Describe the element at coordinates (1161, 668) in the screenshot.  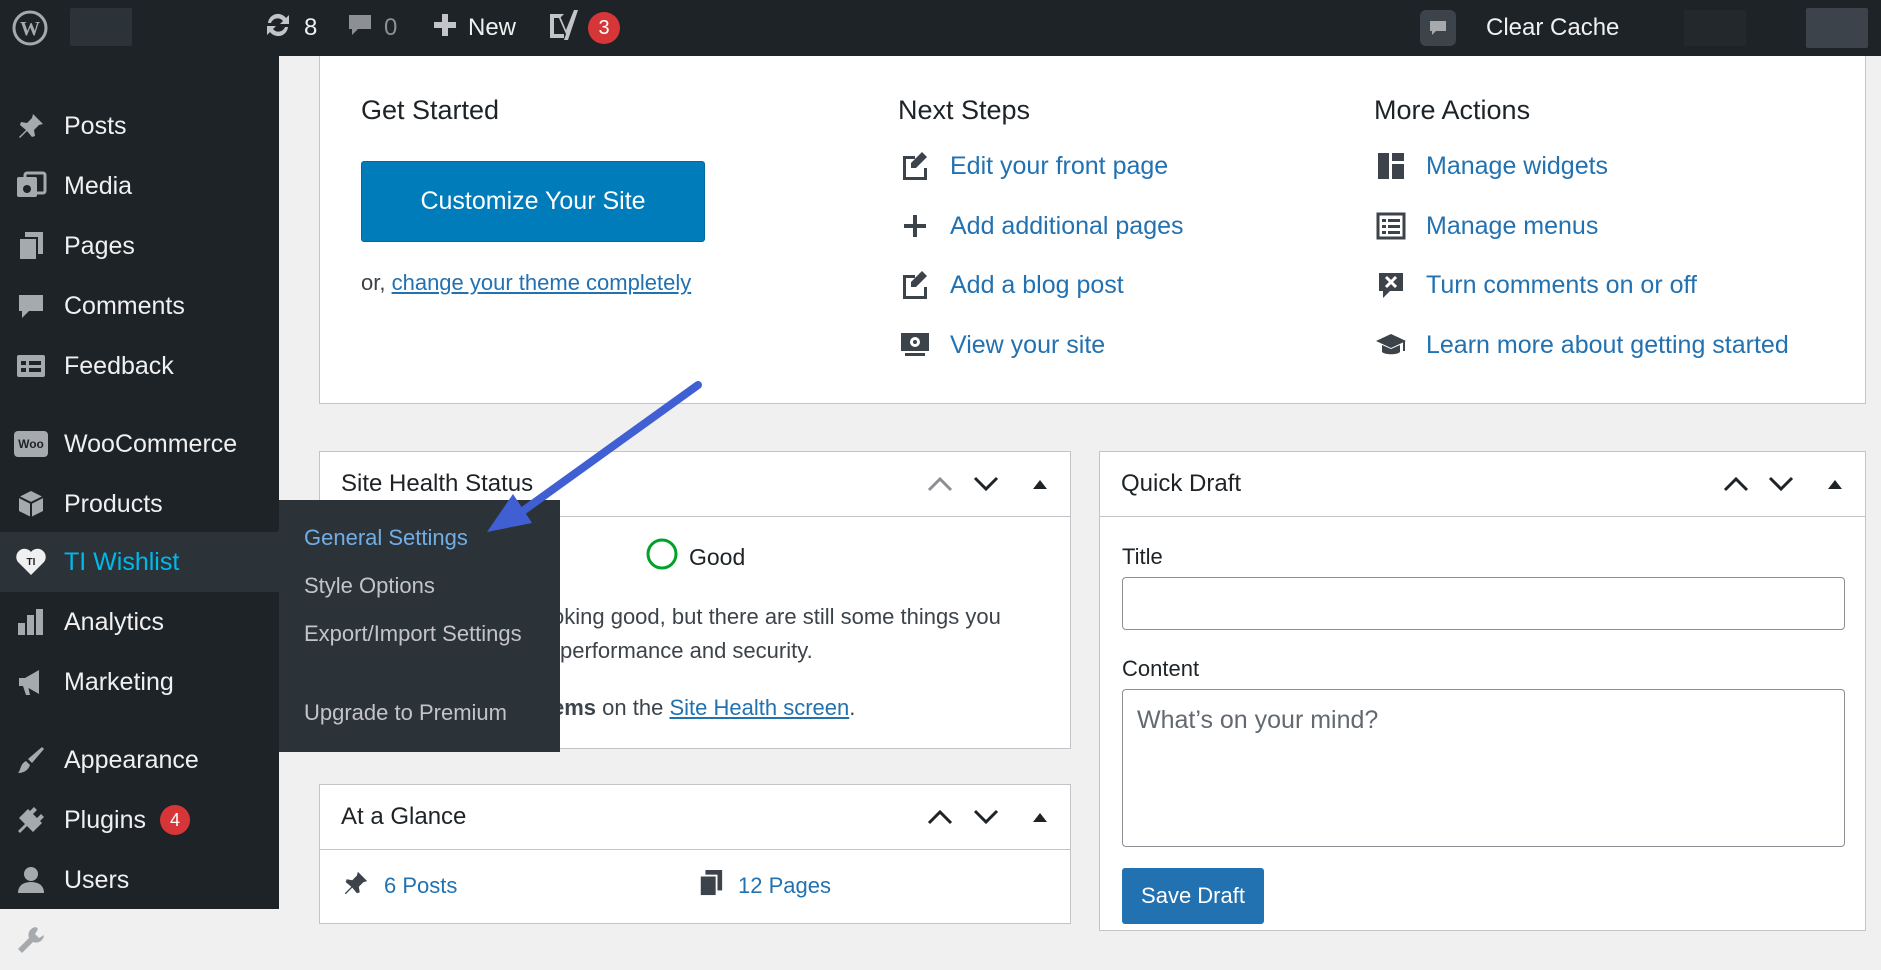
I see `content-label: Content` at that location.